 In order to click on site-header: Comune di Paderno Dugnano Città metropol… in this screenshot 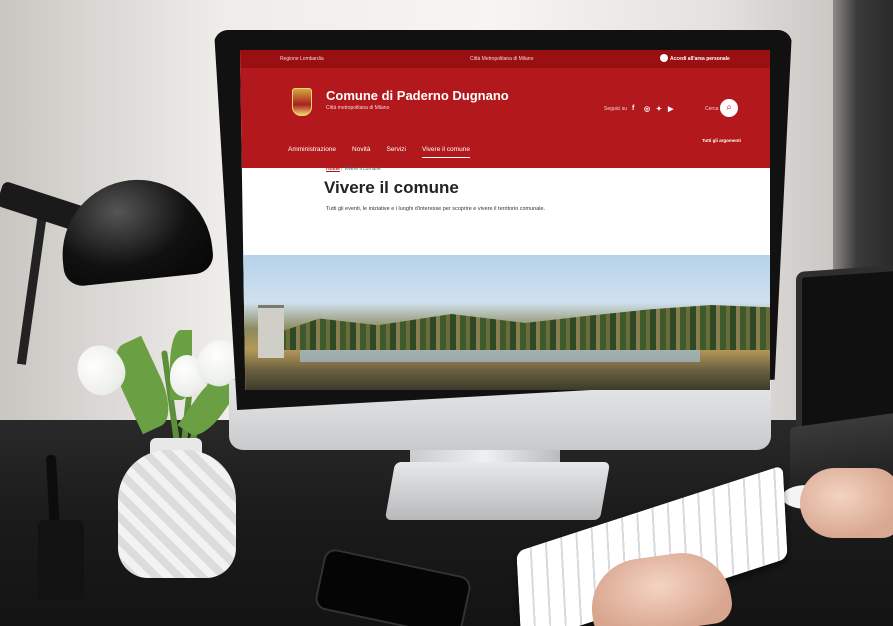, I will do `click(505, 118)`.